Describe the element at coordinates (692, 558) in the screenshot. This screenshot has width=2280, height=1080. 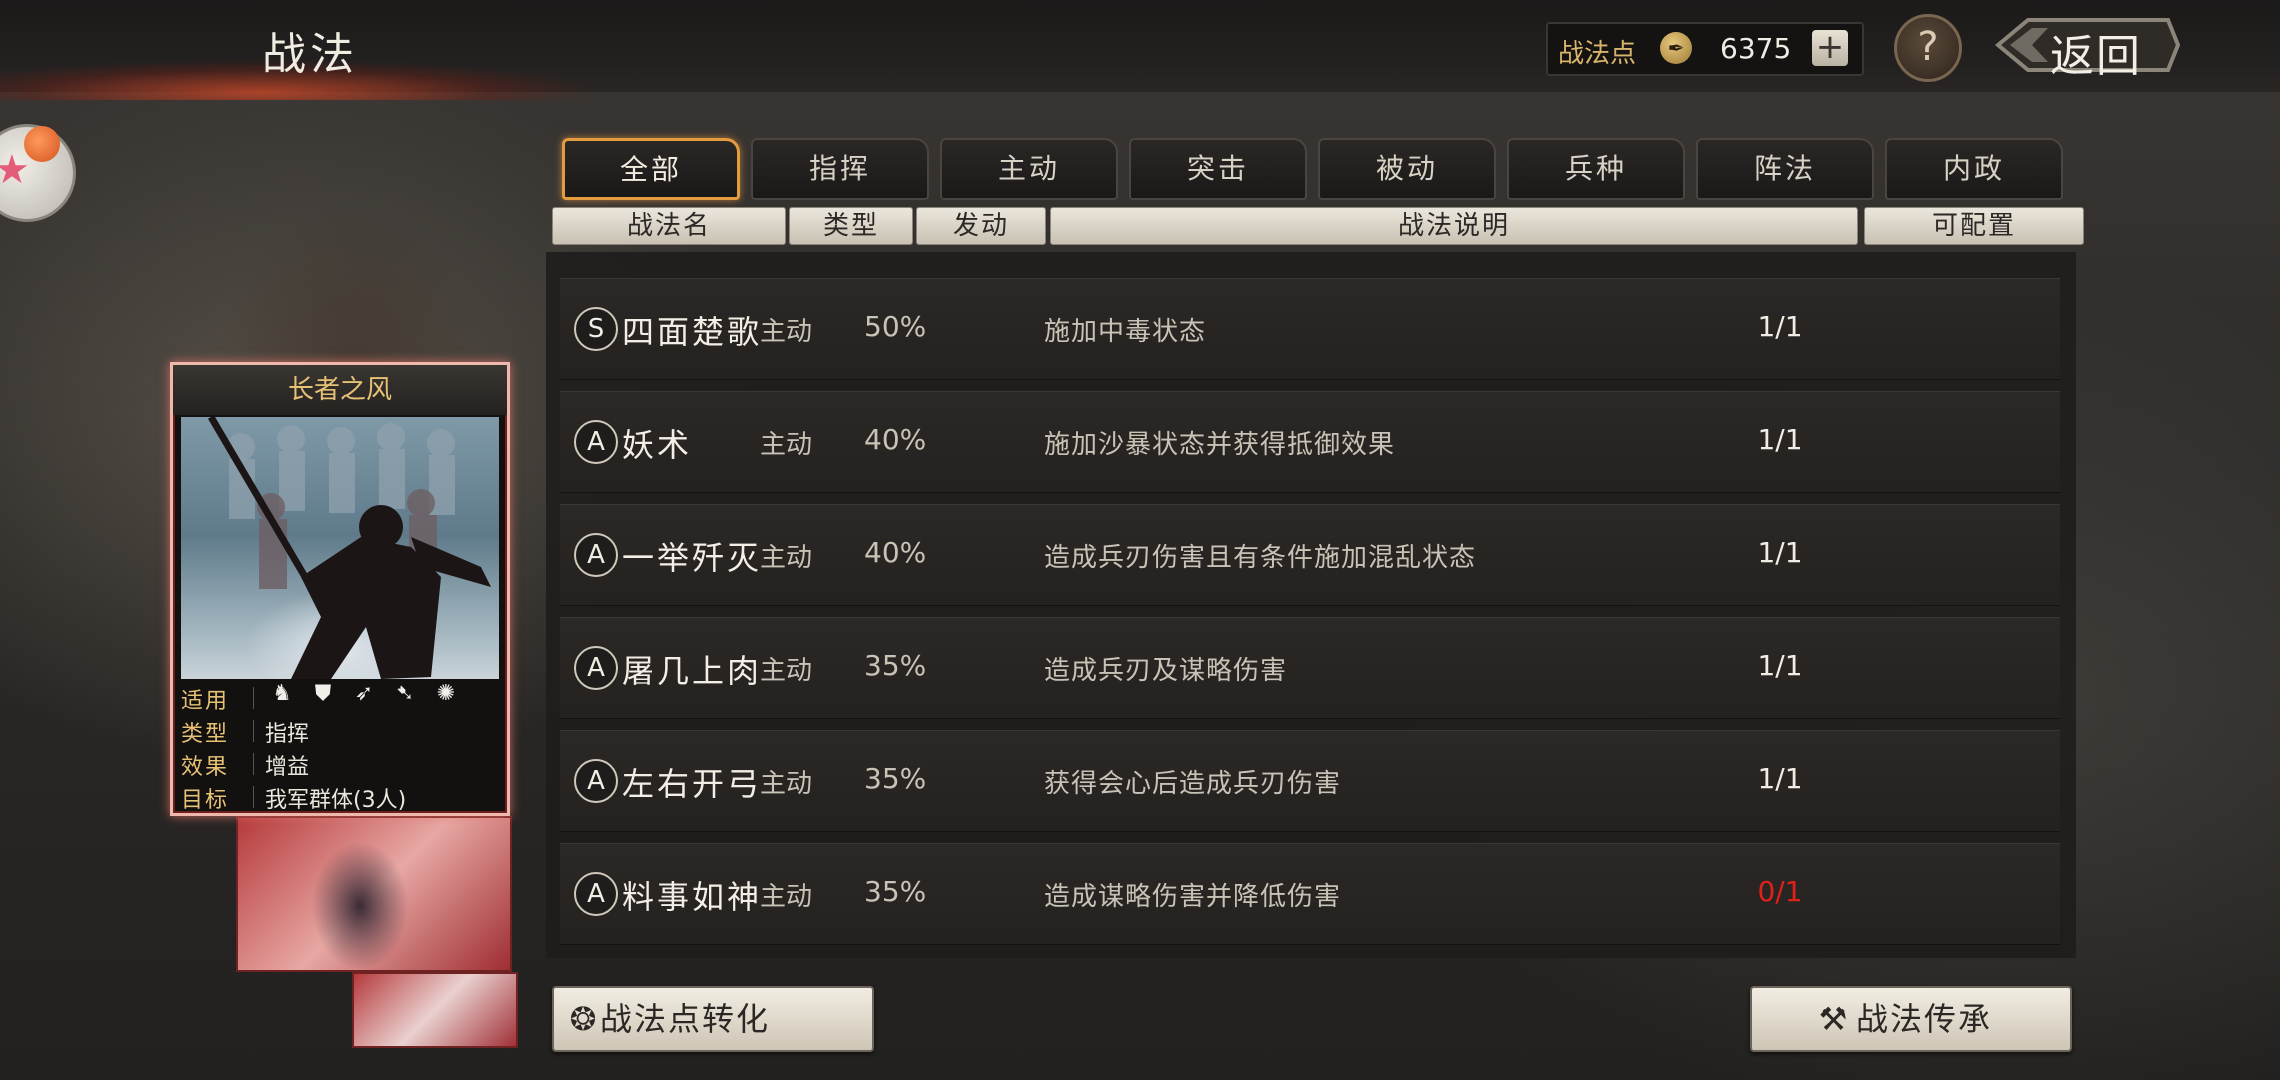
I see `skill-name: 一举歼灭` at that location.